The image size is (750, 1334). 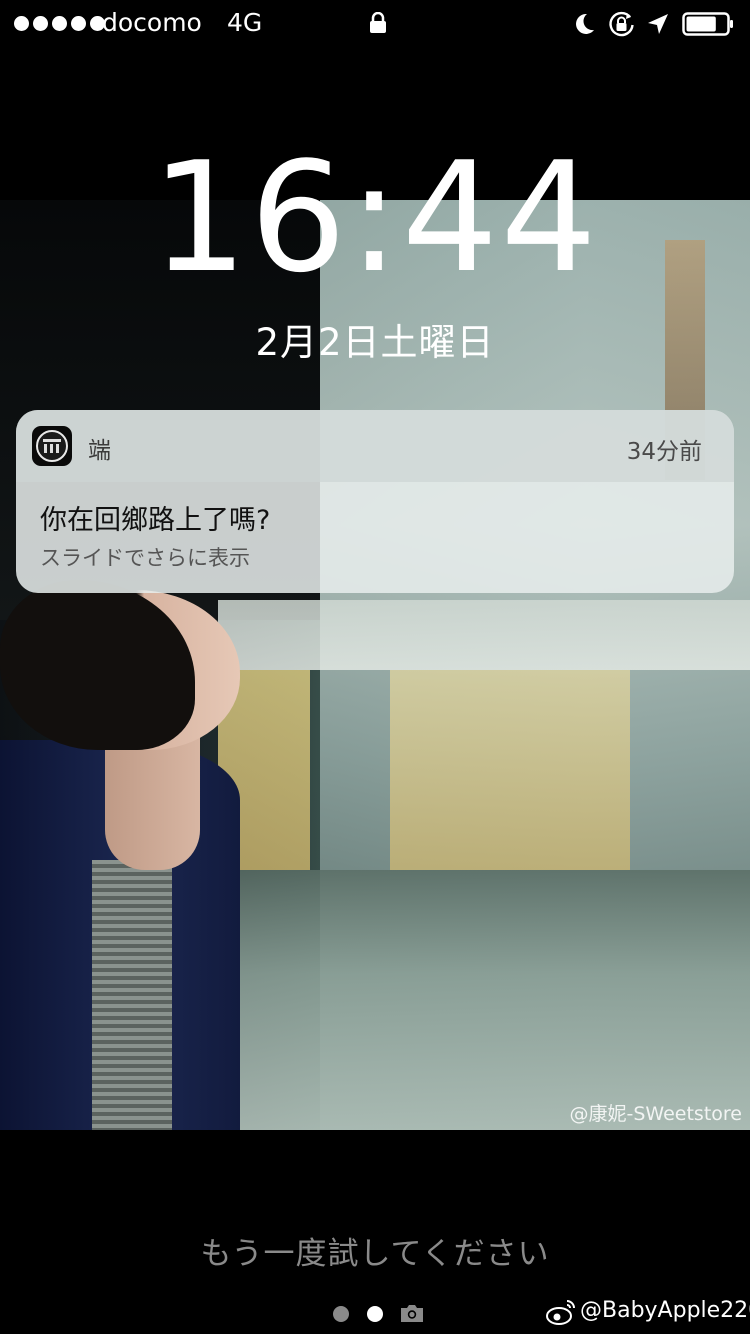 I want to click on network-type: 4G, so click(x=245, y=22).